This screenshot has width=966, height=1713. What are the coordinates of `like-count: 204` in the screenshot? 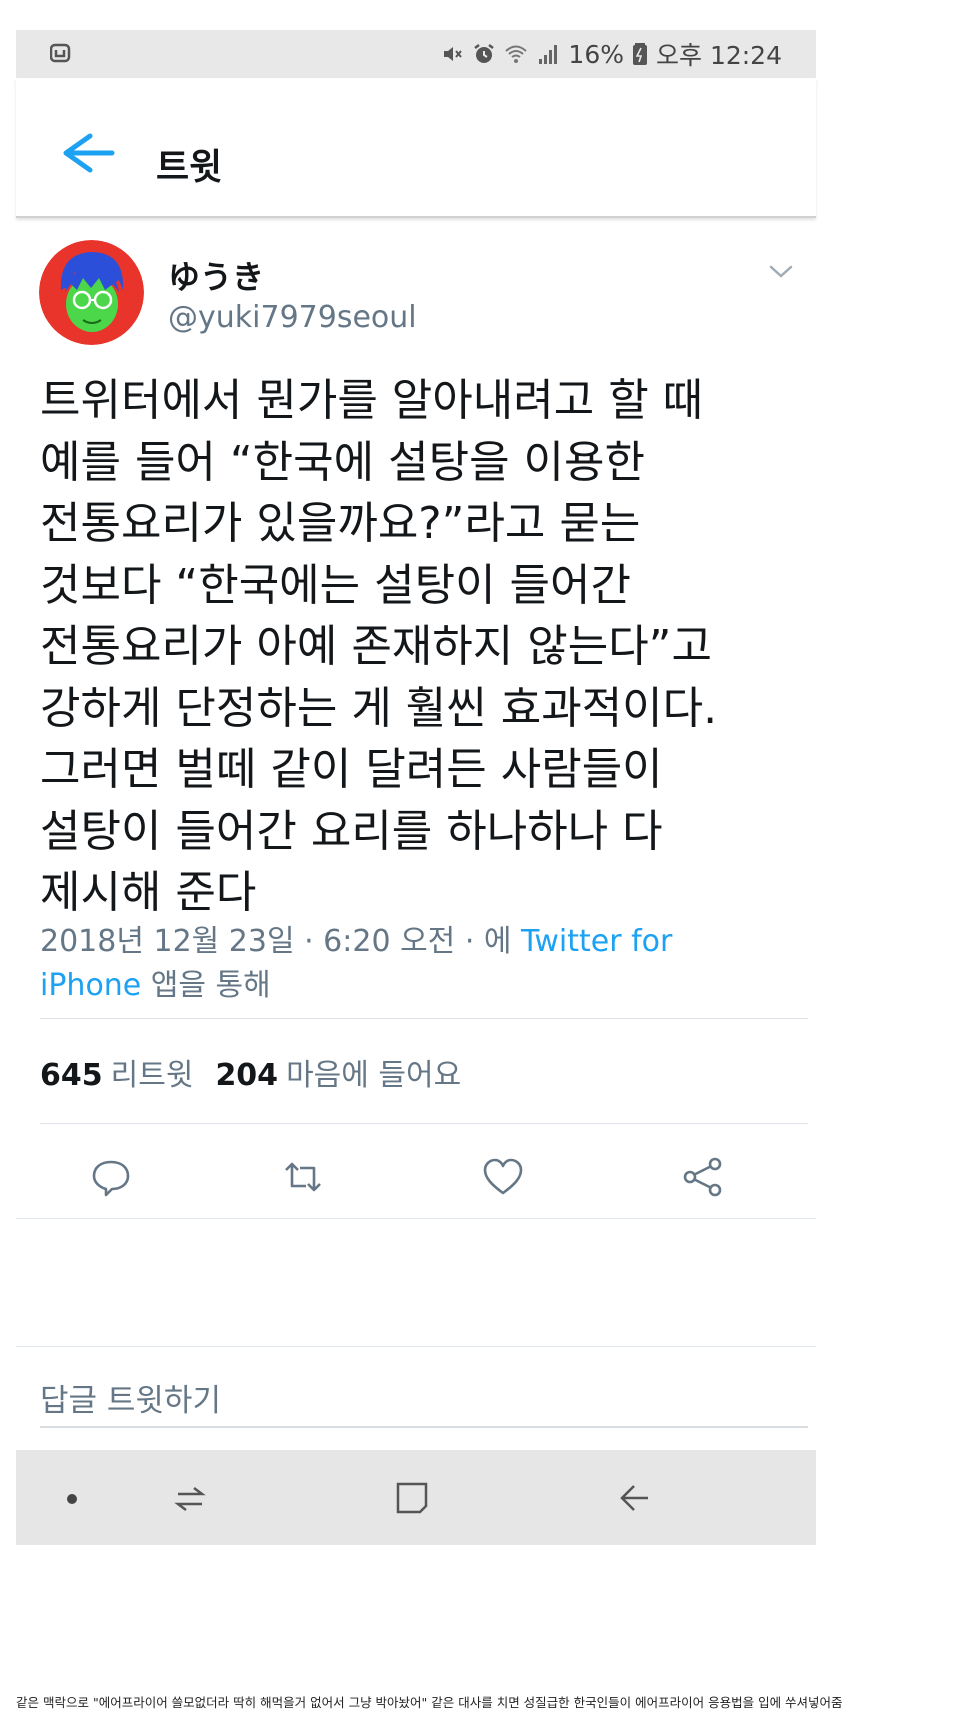 It's located at (247, 1075).